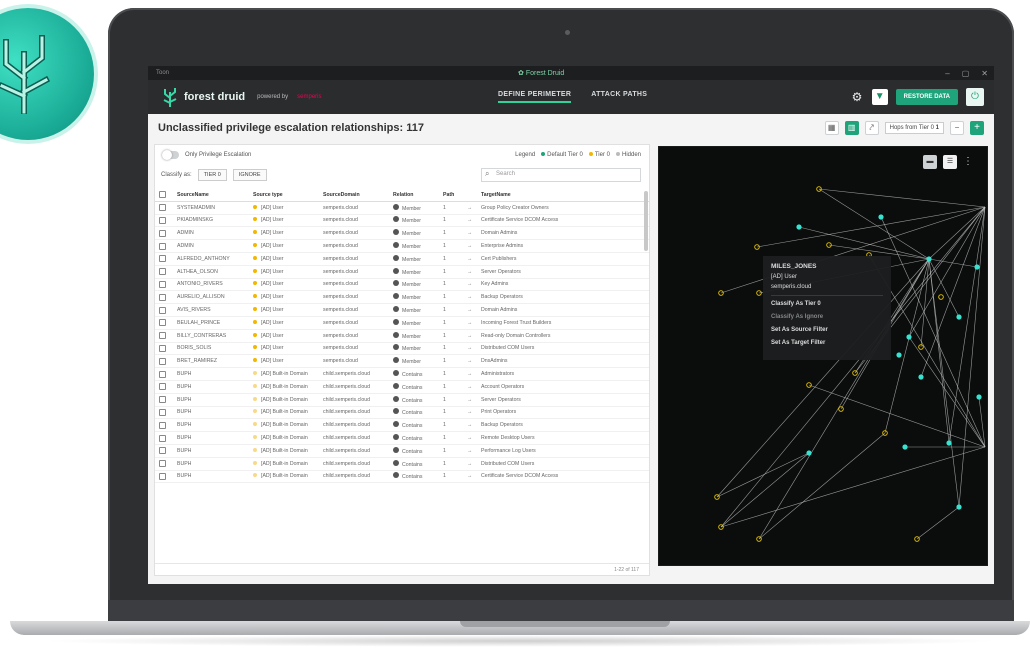 The image size is (1030, 653). What do you see at coordinates (947, 73) in the screenshot?
I see `minimize-icon: –` at bounding box center [947, 73].